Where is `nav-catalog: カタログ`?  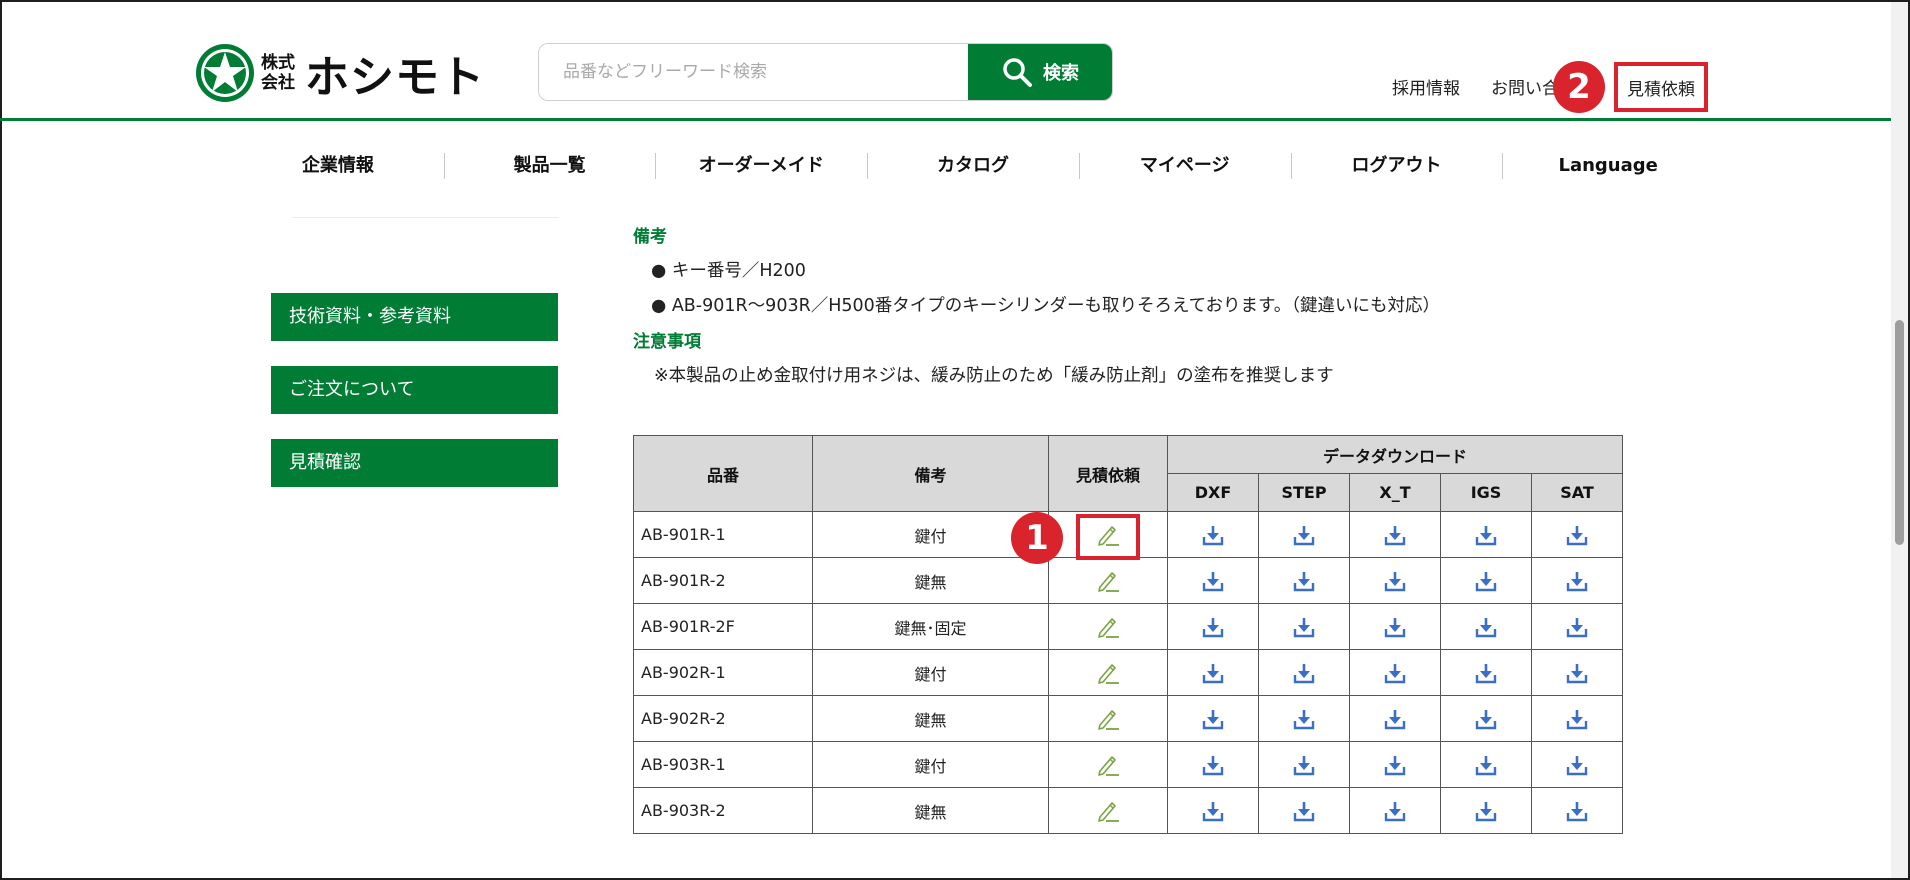 nav-catalog: カタログ is located at coordinates (973, 166).